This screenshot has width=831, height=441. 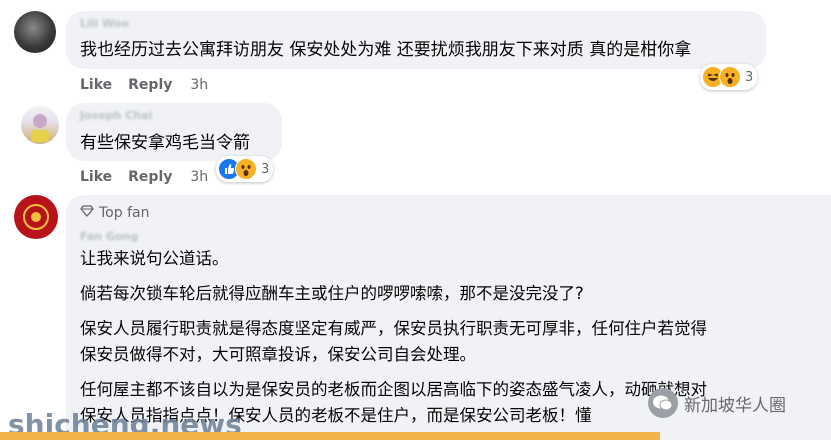 What do you see at coordinates (104, 23) in the screenshot?
I see `comment-author: Lili Woo` at bounding box center [104, 23].